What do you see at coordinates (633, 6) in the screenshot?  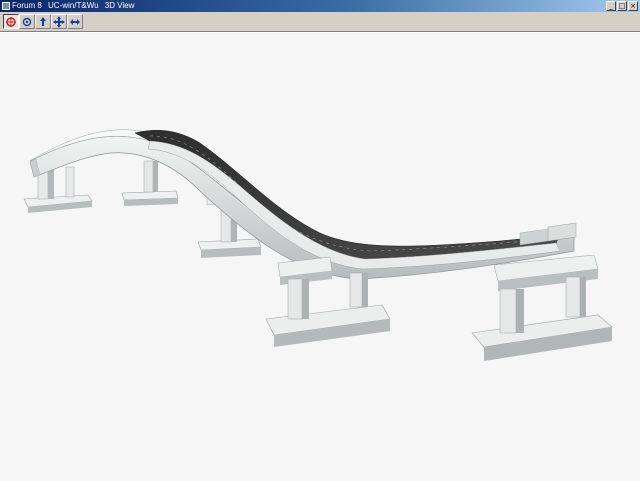 I see `close-button: ×` at bounding box center [633, 6].